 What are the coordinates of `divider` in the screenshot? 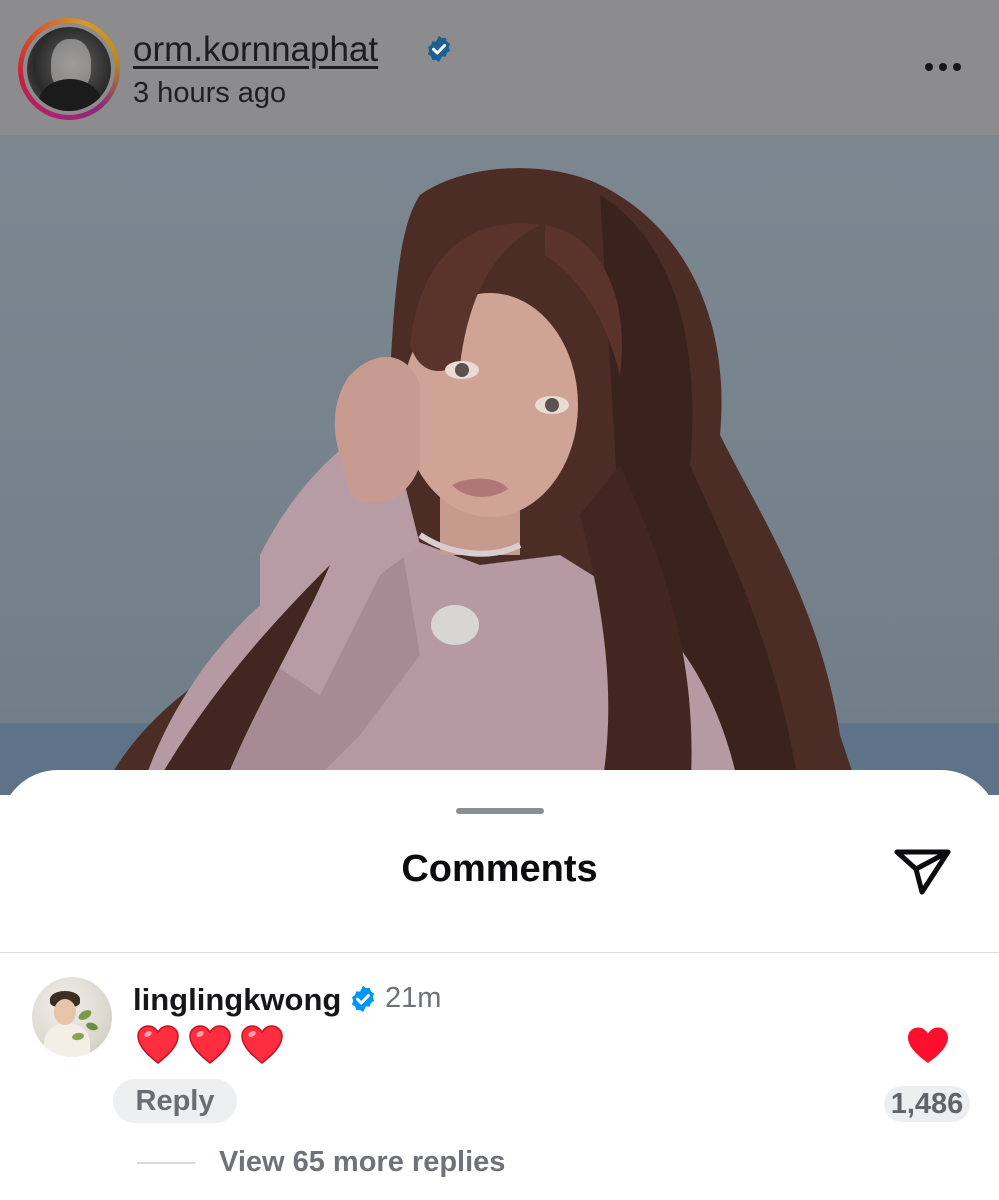 It's located at (499, 952).